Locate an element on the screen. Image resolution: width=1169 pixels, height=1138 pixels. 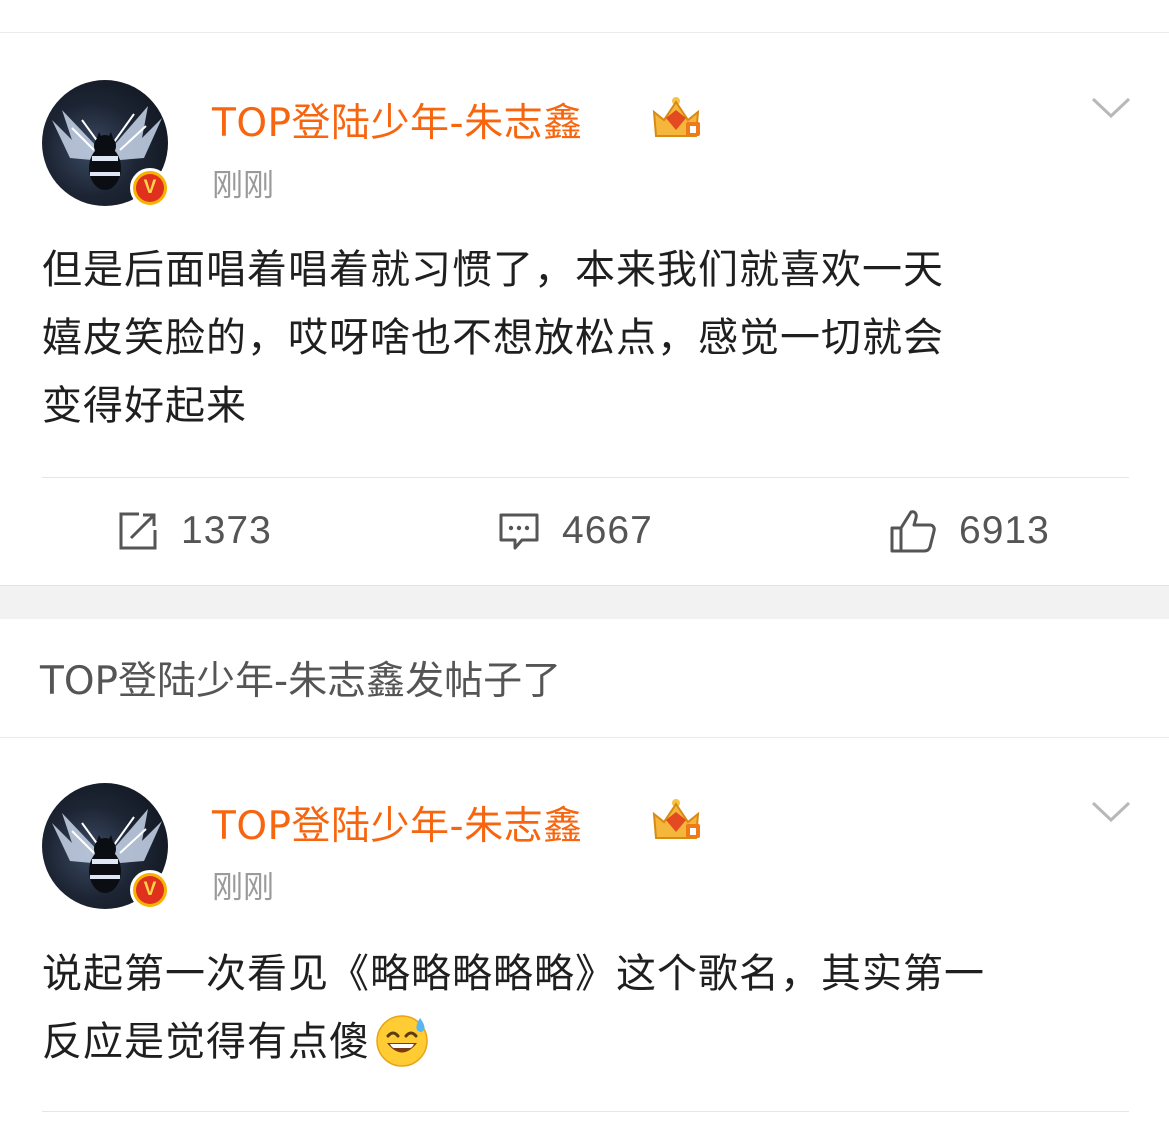
repost-icon is located at coordinates (138, 531).